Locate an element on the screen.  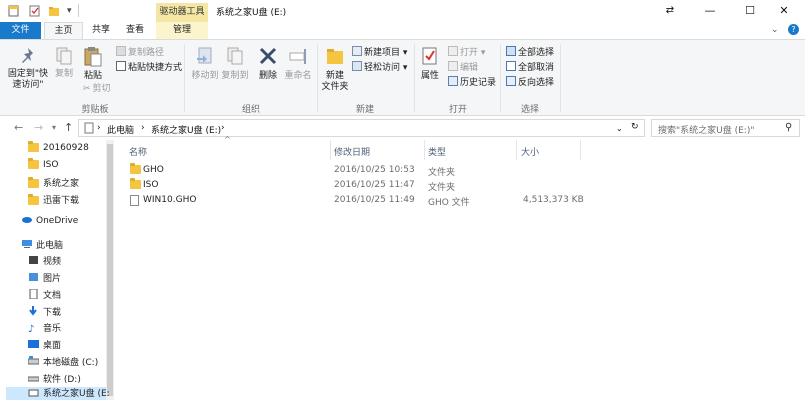
invert-selection-label: 反向选择 is located at coordinates (536, 83).